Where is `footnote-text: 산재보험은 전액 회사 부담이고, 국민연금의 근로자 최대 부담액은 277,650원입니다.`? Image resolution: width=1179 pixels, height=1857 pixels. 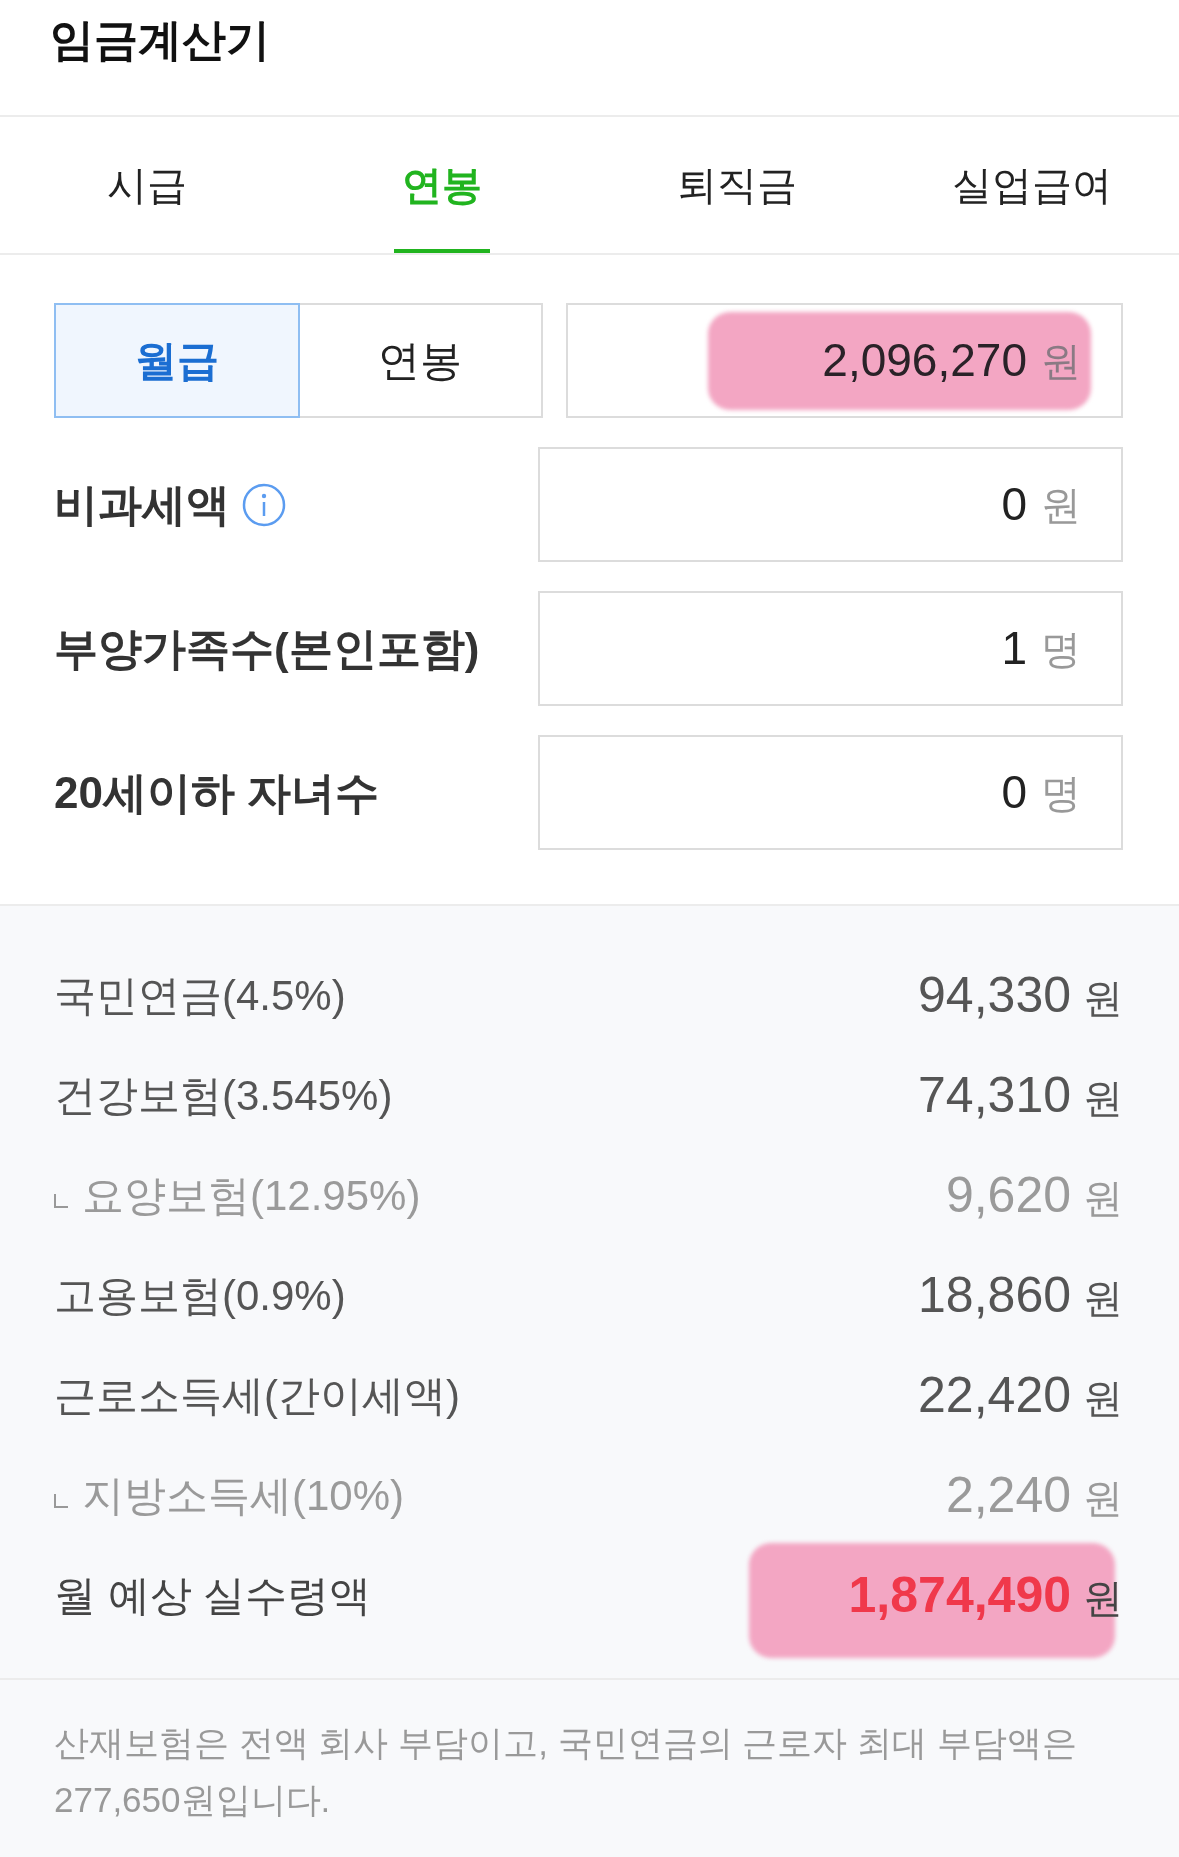 footnote-text: 산재보험은 전액 회사 부담이고, 국민연금의 근로자 최대 부담액은 277,650원입니다. is located at coordinates (566, 1771).